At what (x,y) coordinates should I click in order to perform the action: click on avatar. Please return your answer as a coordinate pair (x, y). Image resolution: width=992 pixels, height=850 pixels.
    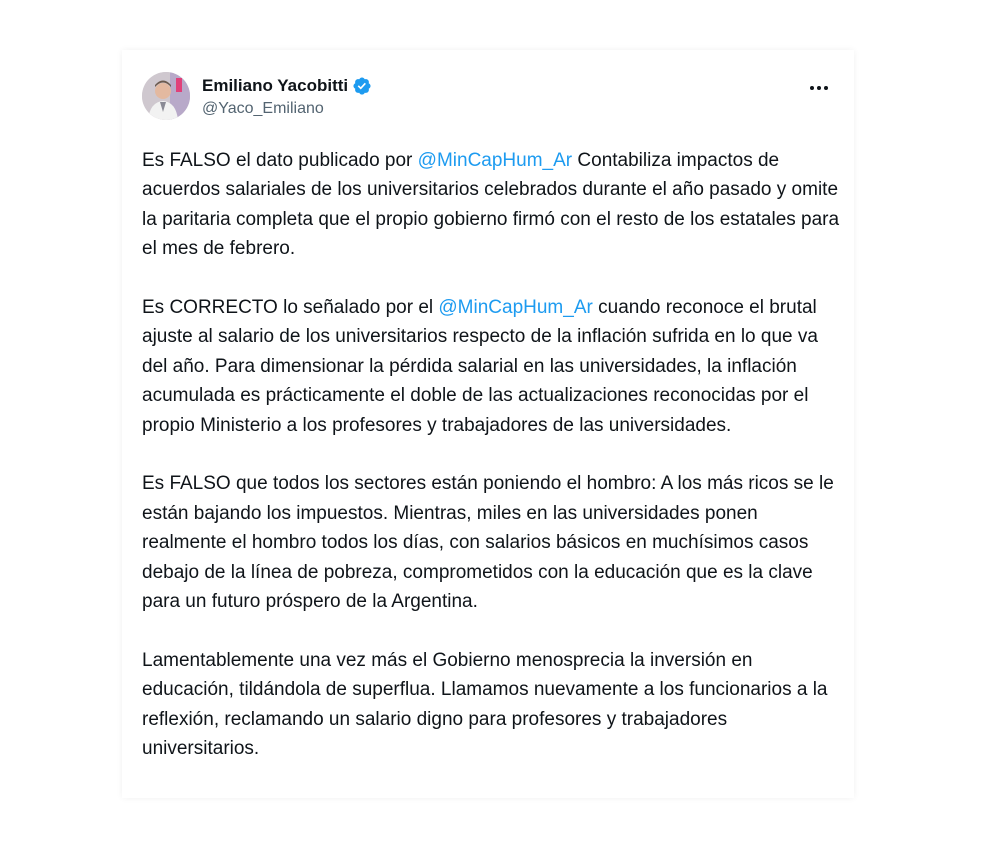
    Looking at the image, I should click on (166, 96).